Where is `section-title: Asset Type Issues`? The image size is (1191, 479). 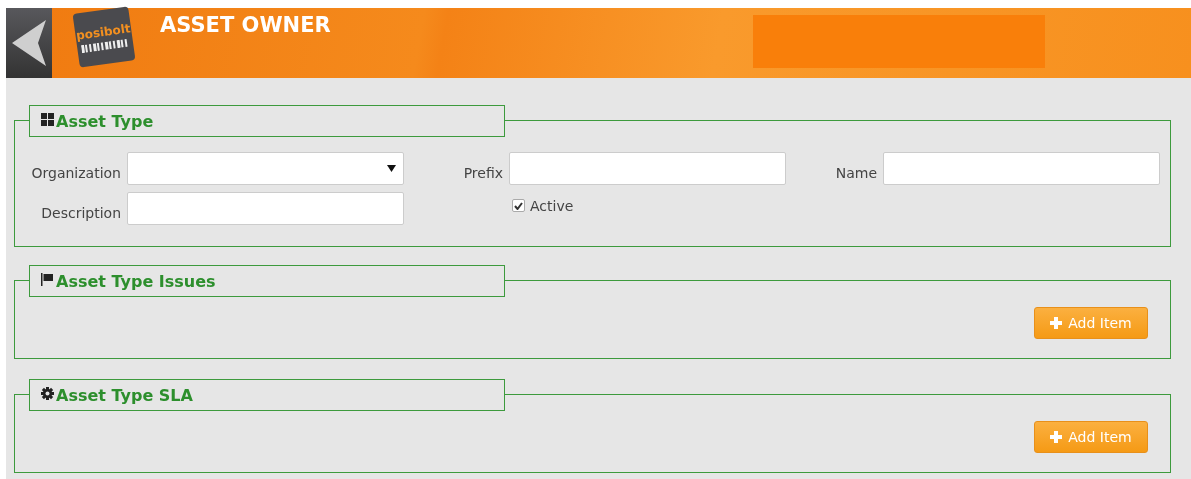
section-title: Asset Type Issues is located at coordinates (136, 281).